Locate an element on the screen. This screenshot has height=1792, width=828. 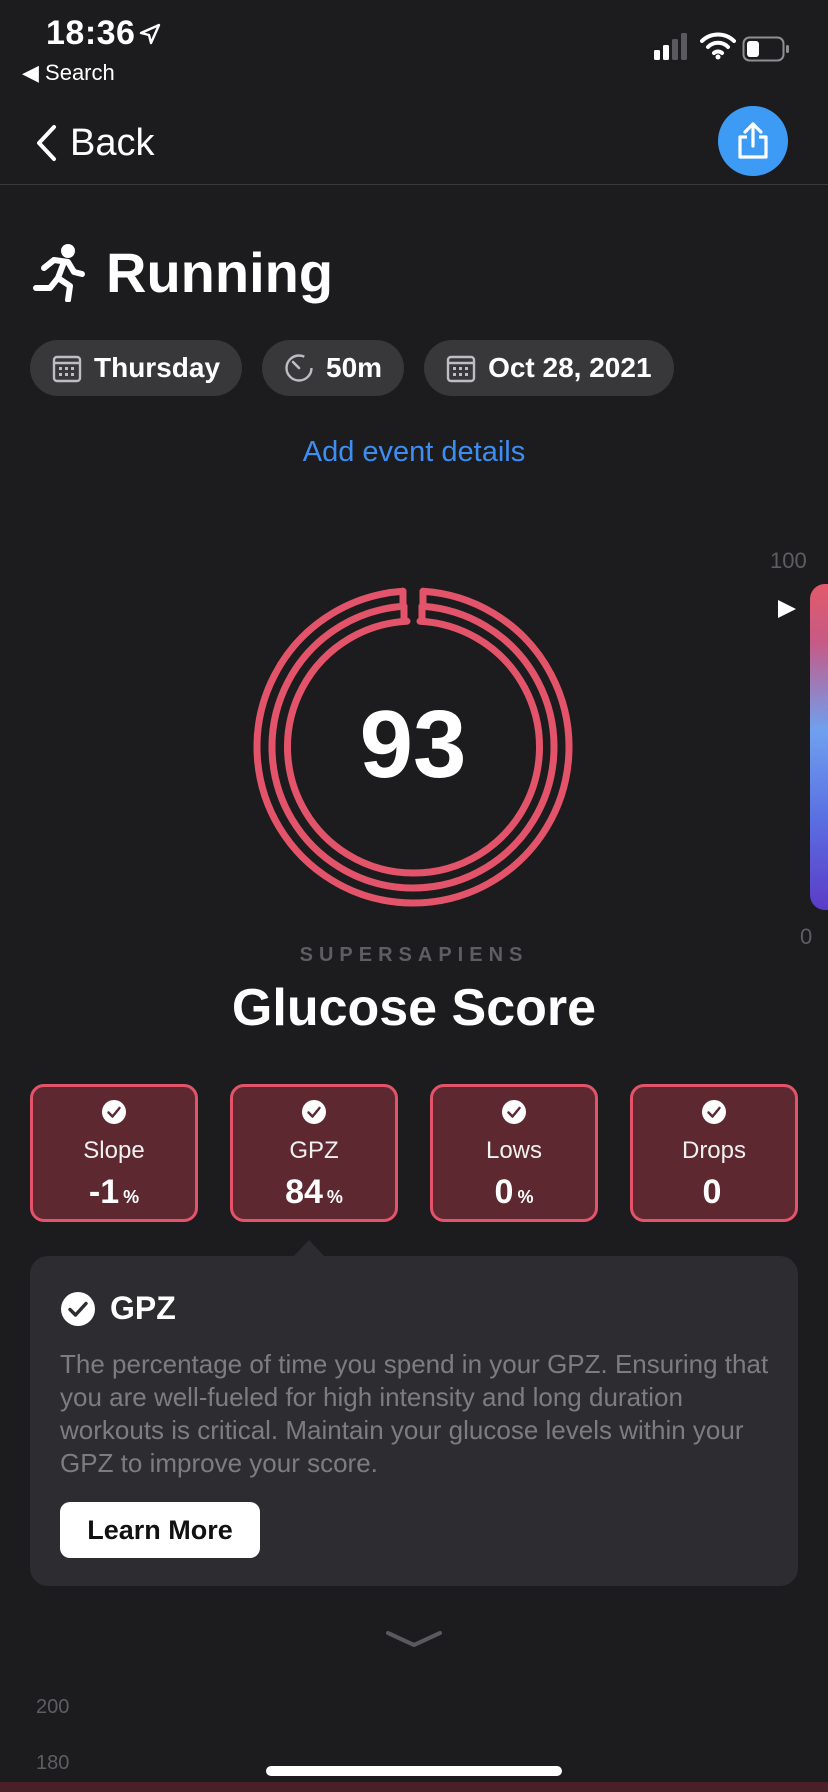
chevron-down-icon is located at coordinates (414, 1639).